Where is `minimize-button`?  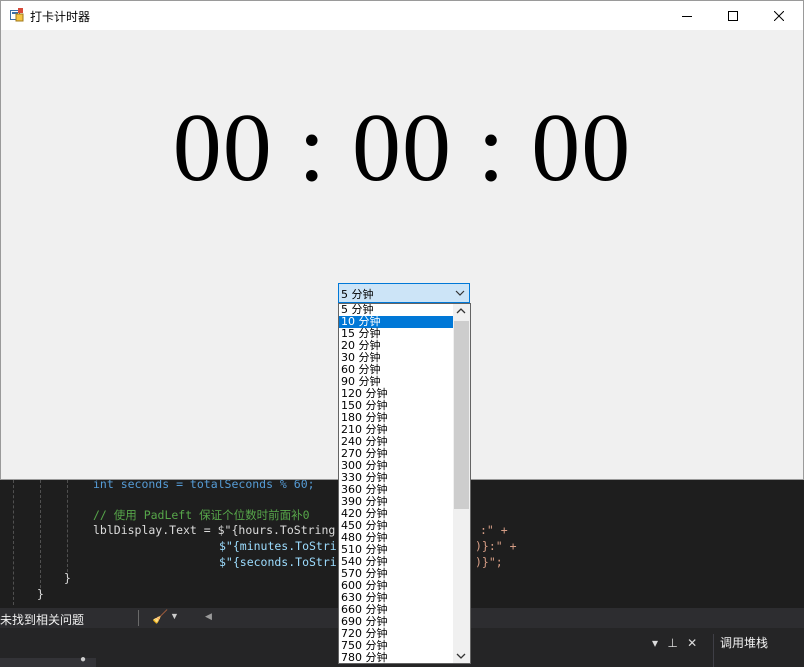
minimize-button is located at coordinates (687, 15).